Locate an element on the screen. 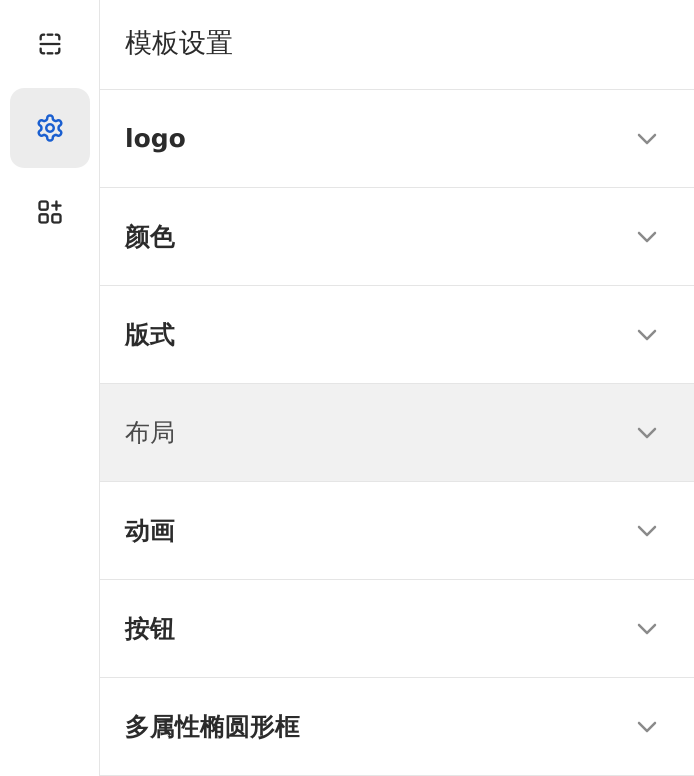 This screenshot has height=776, width=694. panel-title: 模板设置 is located at coordinates (179, 44).